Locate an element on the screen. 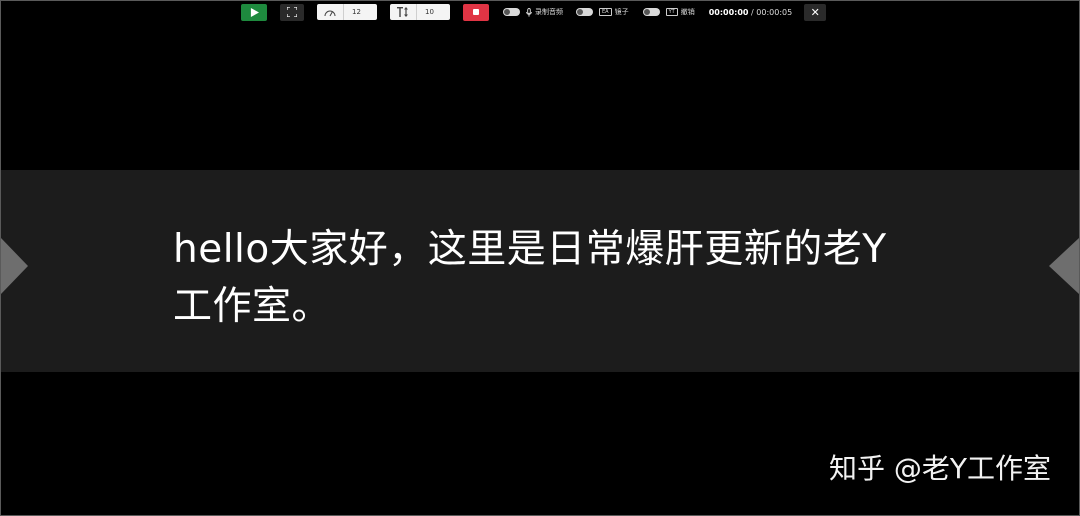  undo-option: YT 撤销 is located at coordinates (668, 12).